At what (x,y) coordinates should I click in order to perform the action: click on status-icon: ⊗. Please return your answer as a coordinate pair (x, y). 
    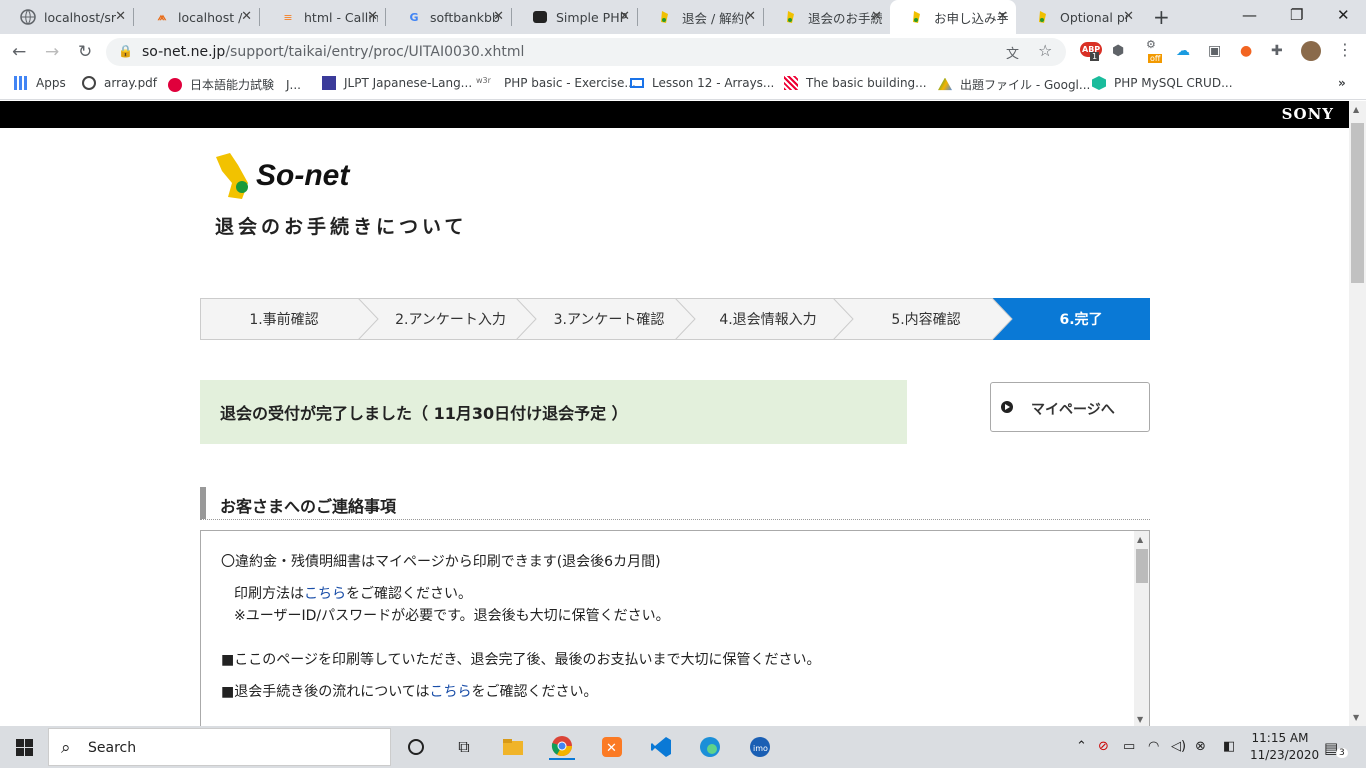
    Looking at the image, I should click on (1200, 746).